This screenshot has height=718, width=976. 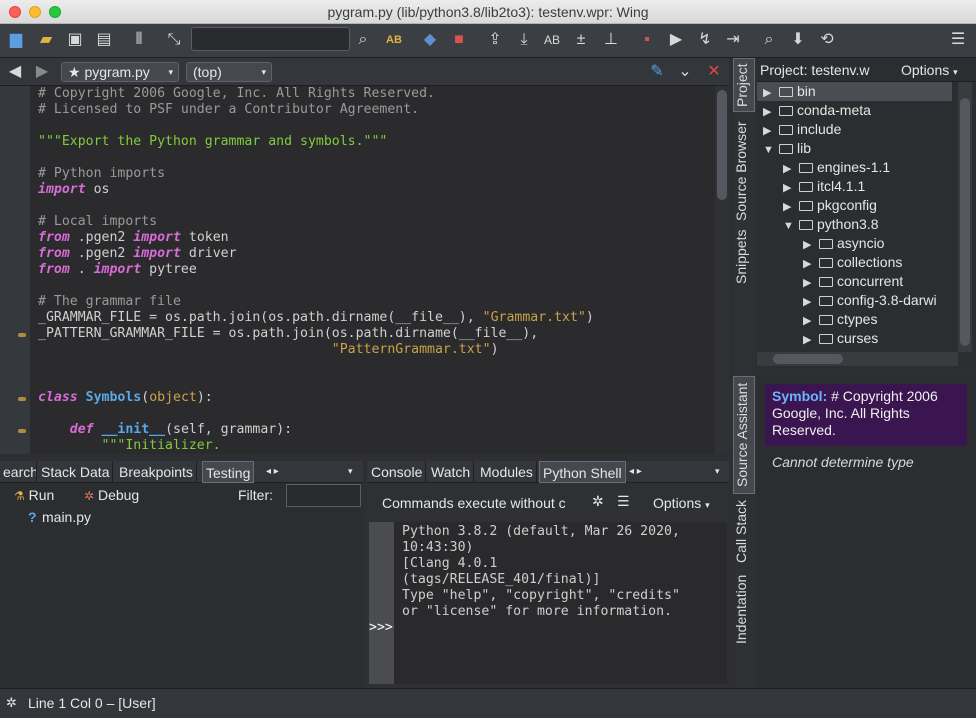 I want to click on tree-item: ▶ collections, so click(x=852, y=262).